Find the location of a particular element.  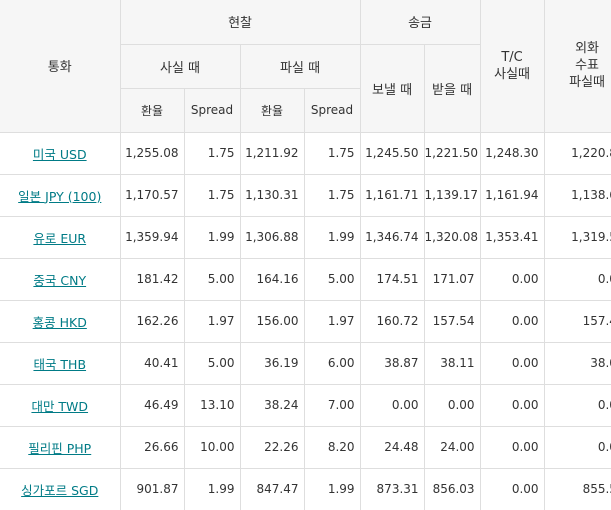

foreign-check-header-line: 파실때 is located at coordinates (587, 83).